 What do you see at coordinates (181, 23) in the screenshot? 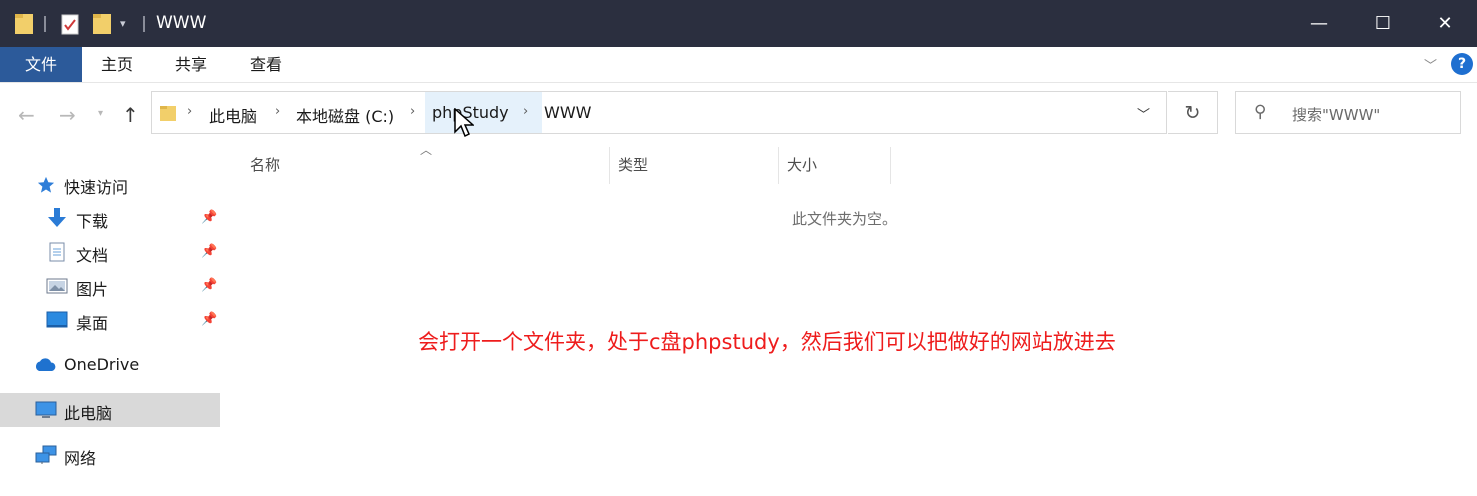
I see `window-title: WWW` at bounding box center [181, 23].